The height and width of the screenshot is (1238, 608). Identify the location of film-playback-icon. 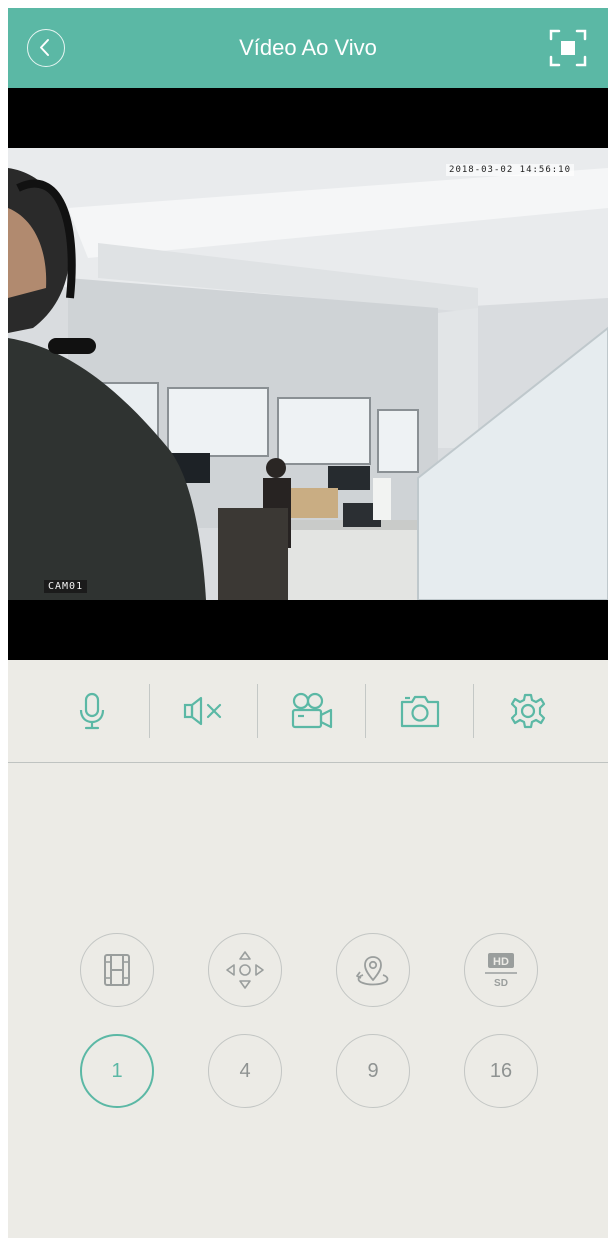
(117, 970).